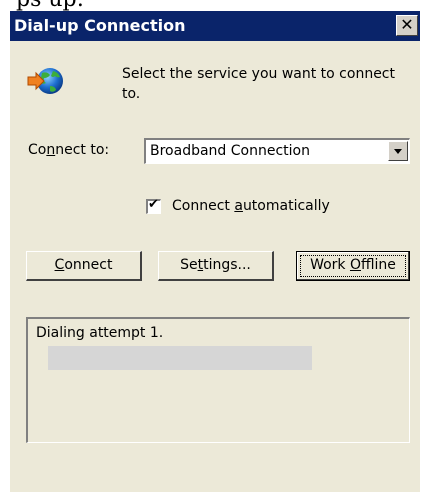  What do you see at coordinates (100, 25) in the screenshot?
I see `window-title: Dial-up Connection` at bounding box center [100, 25].